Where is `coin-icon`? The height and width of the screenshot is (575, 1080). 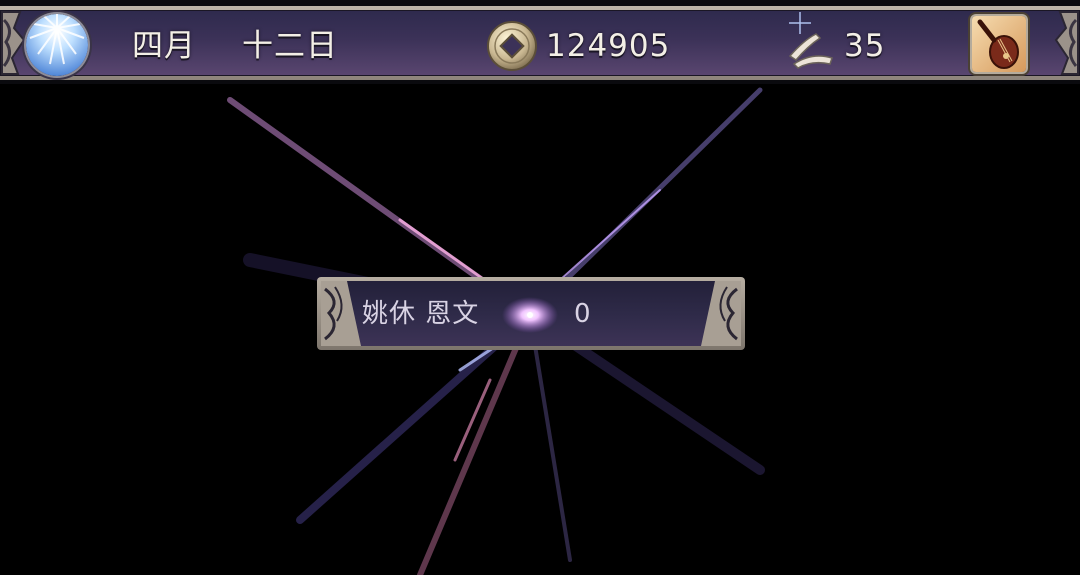 coin-icon is located at coordinates (512, 46).